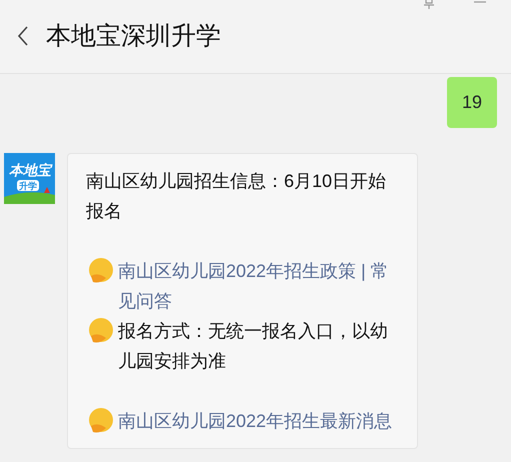  I want to click on account-avatar: 本地宝 升学, so click(29, 178).